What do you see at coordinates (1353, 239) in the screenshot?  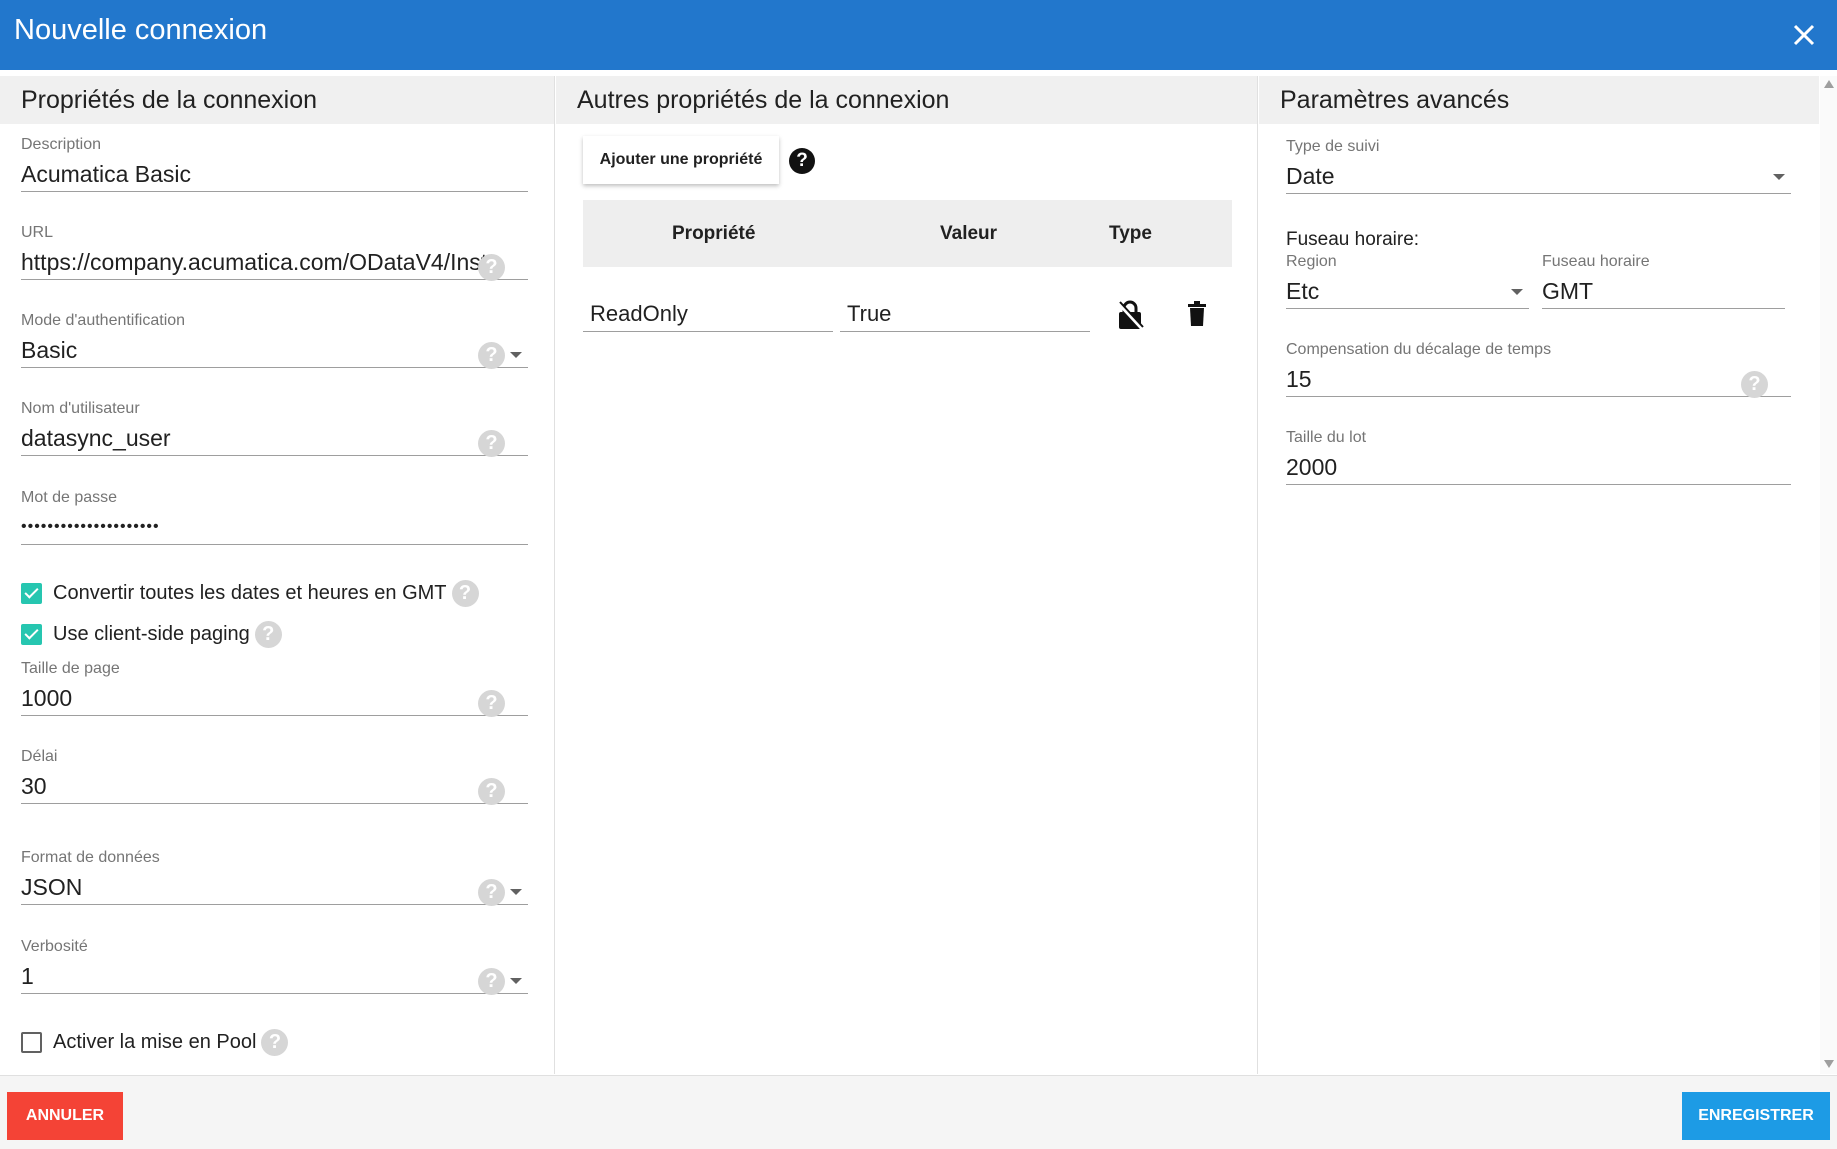 I see `timezone-section-label: Fuseau horaire:` at bounding box center [1353, 239].